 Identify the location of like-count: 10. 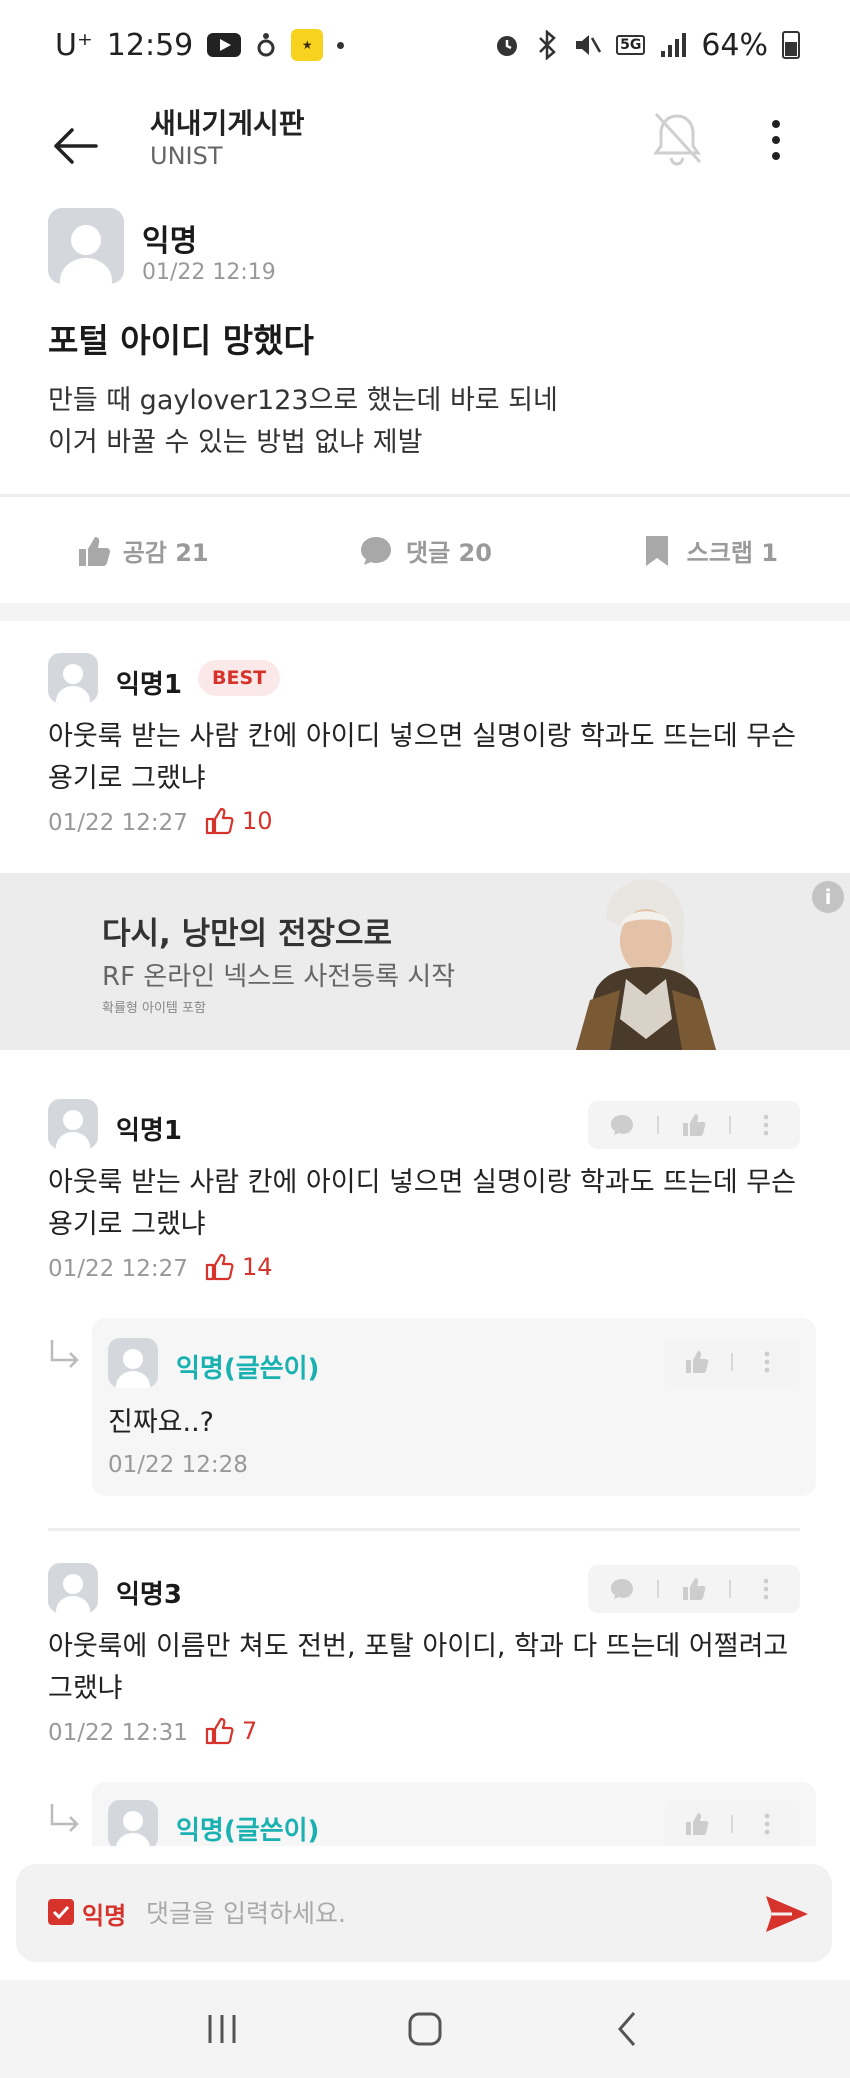
(257, 821).